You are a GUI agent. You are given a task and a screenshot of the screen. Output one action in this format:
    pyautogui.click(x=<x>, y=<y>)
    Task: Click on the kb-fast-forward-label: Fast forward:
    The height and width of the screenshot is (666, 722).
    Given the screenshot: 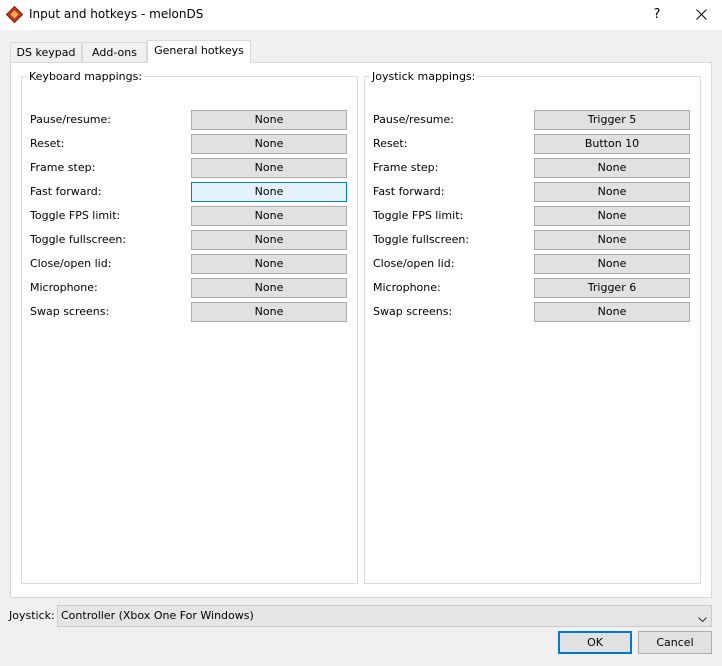 What is the action you would take?
    pyautogui.click(x=66, y=191)
    